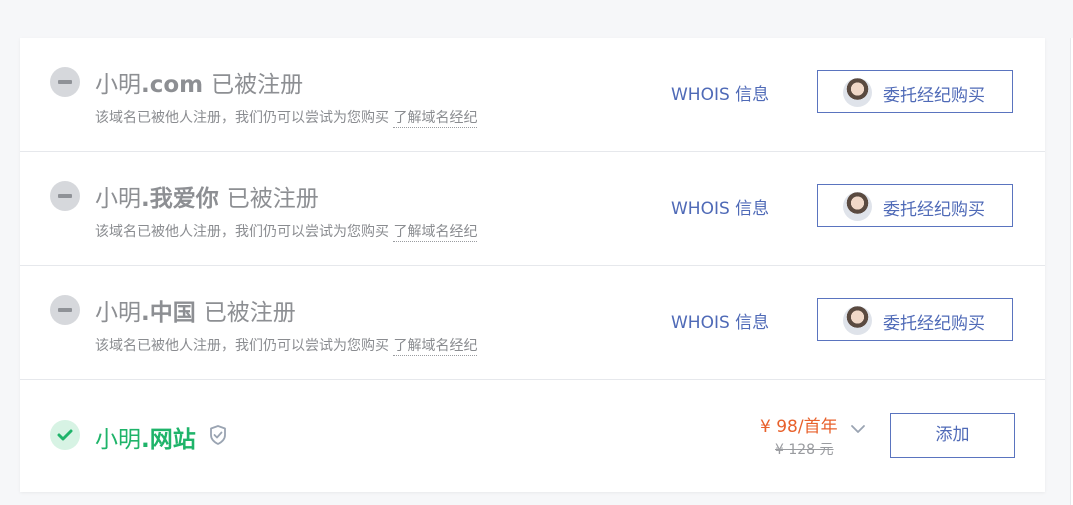  What do you see at coordinates (172, 85) in the screenshot?
I see `domain-suffix: .com` at bounding box center [172, 85].